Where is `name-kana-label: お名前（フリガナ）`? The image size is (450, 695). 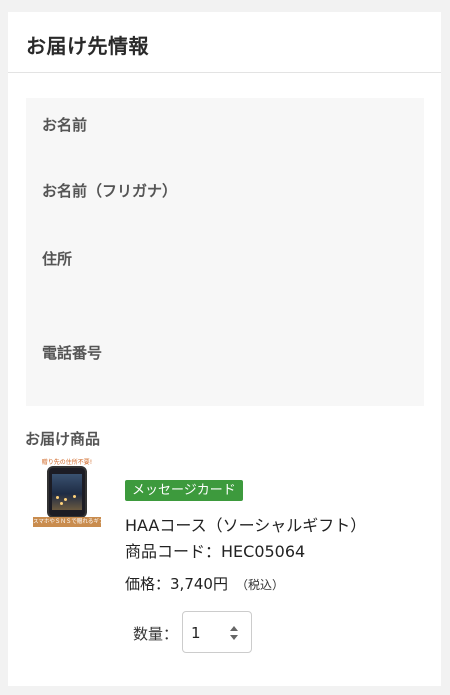
name-kana-label: お名前（フリガナ） is located at coordinates (110, 191).